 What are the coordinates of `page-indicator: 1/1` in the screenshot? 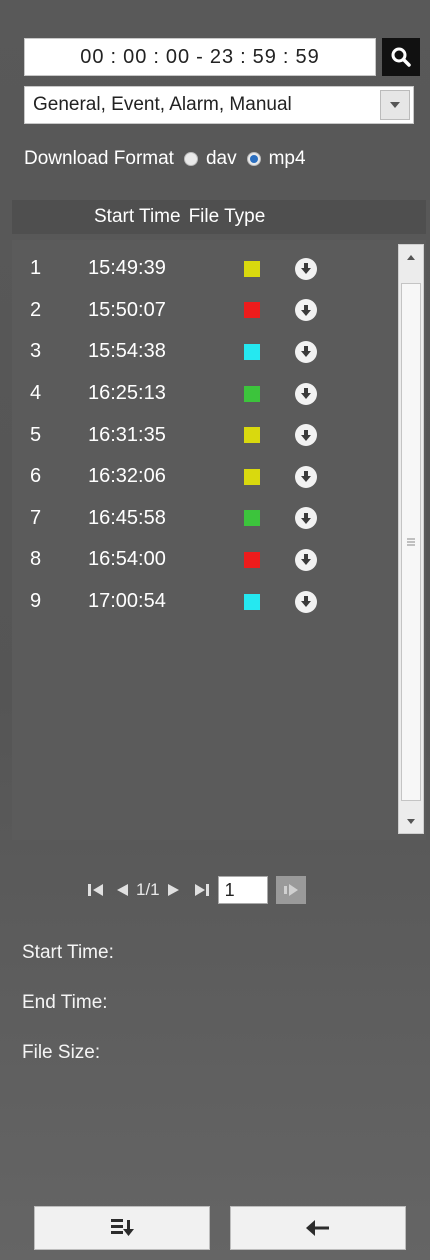 It's located at (148, 889).